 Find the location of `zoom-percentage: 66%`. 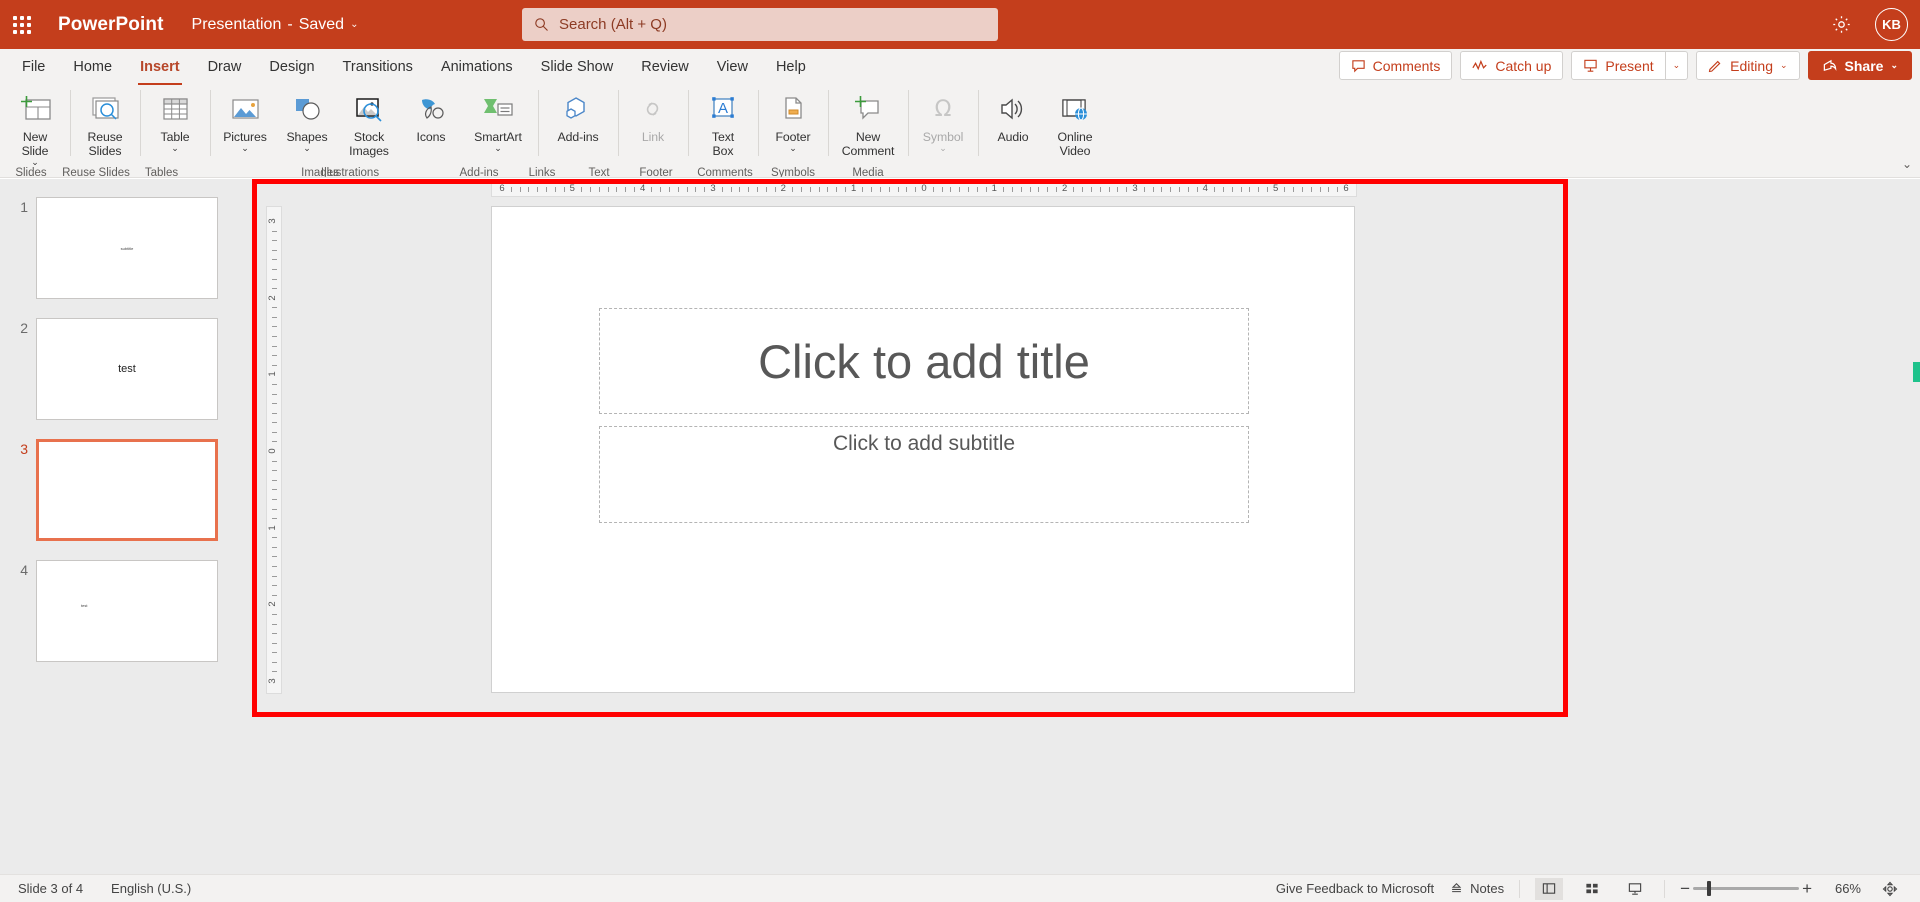

zoom-percentage: 66% is located at coordinates (1844, 888).